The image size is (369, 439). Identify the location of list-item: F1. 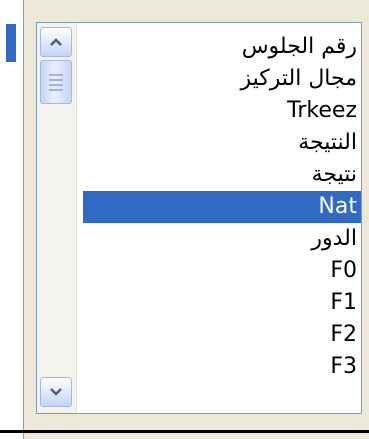
(222, 303).